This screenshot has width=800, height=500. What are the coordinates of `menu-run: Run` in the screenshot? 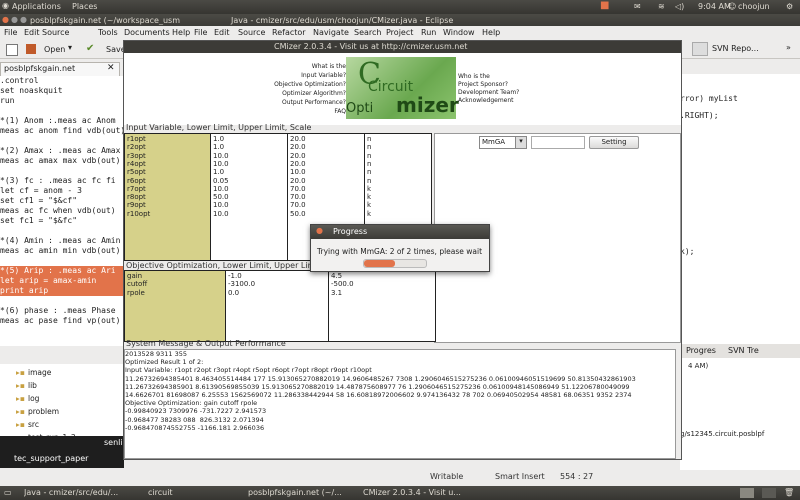 It's located at (428, 32).